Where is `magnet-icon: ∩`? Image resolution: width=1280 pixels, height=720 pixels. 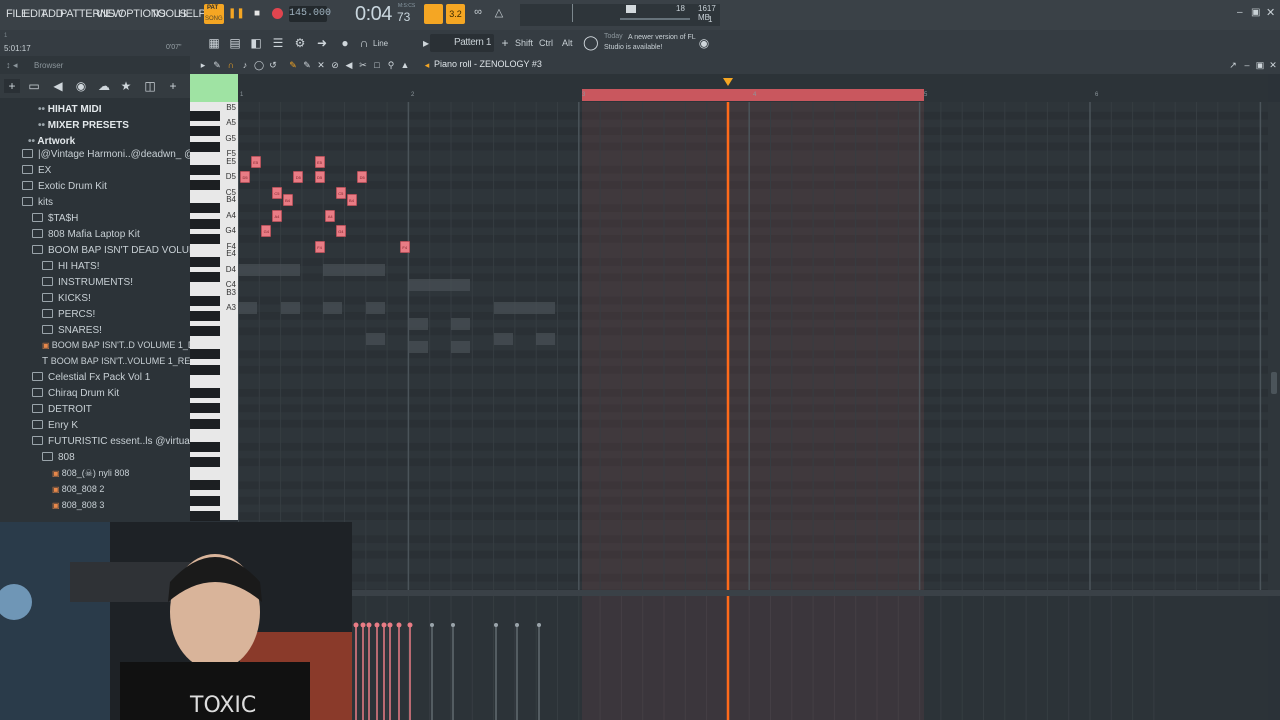
magnet-icon: ∩ is located at coordinates (364, 43).